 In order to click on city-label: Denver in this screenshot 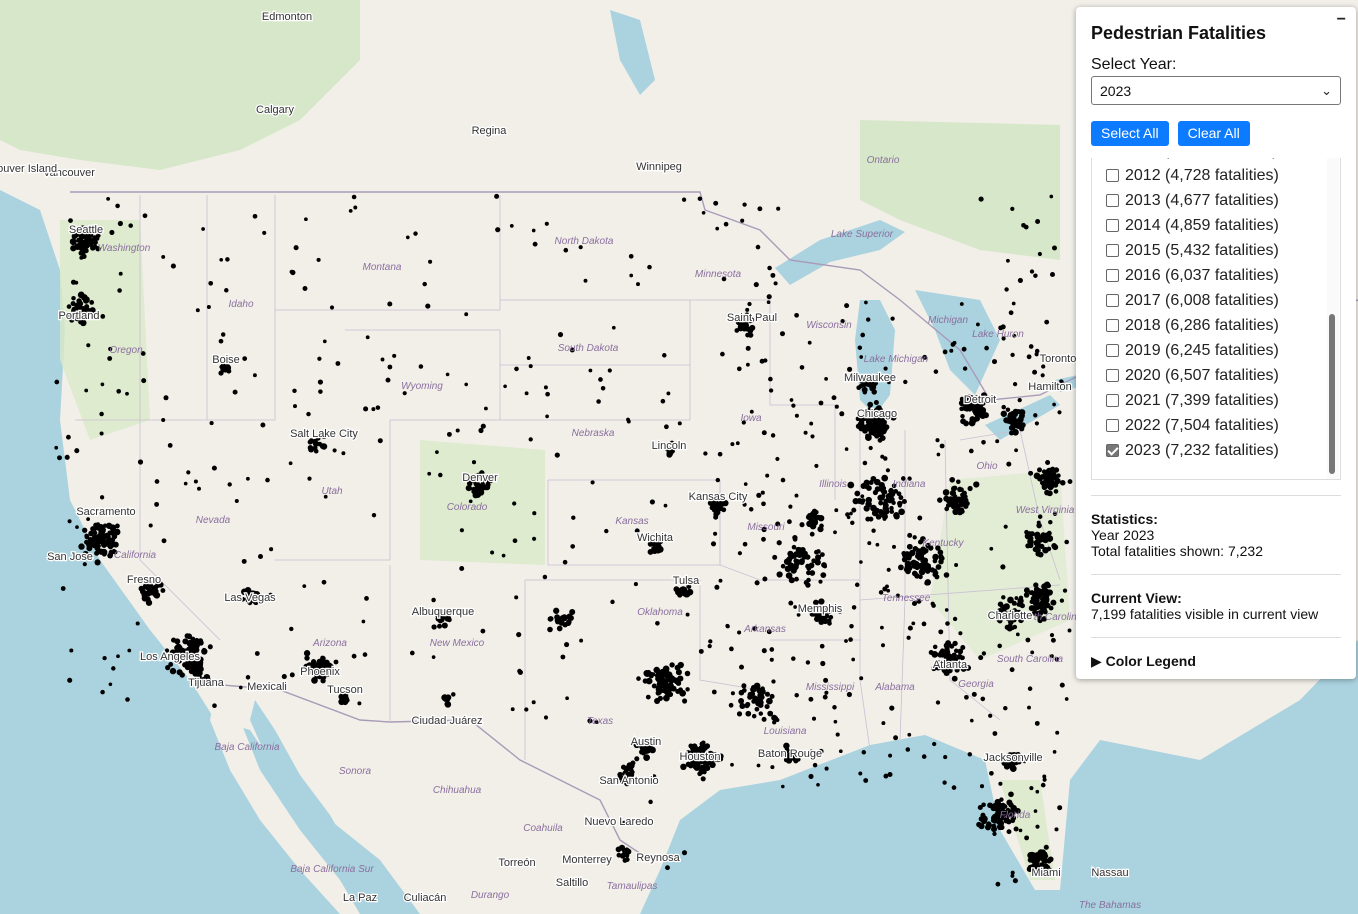, I will do `click(480, 478)`.